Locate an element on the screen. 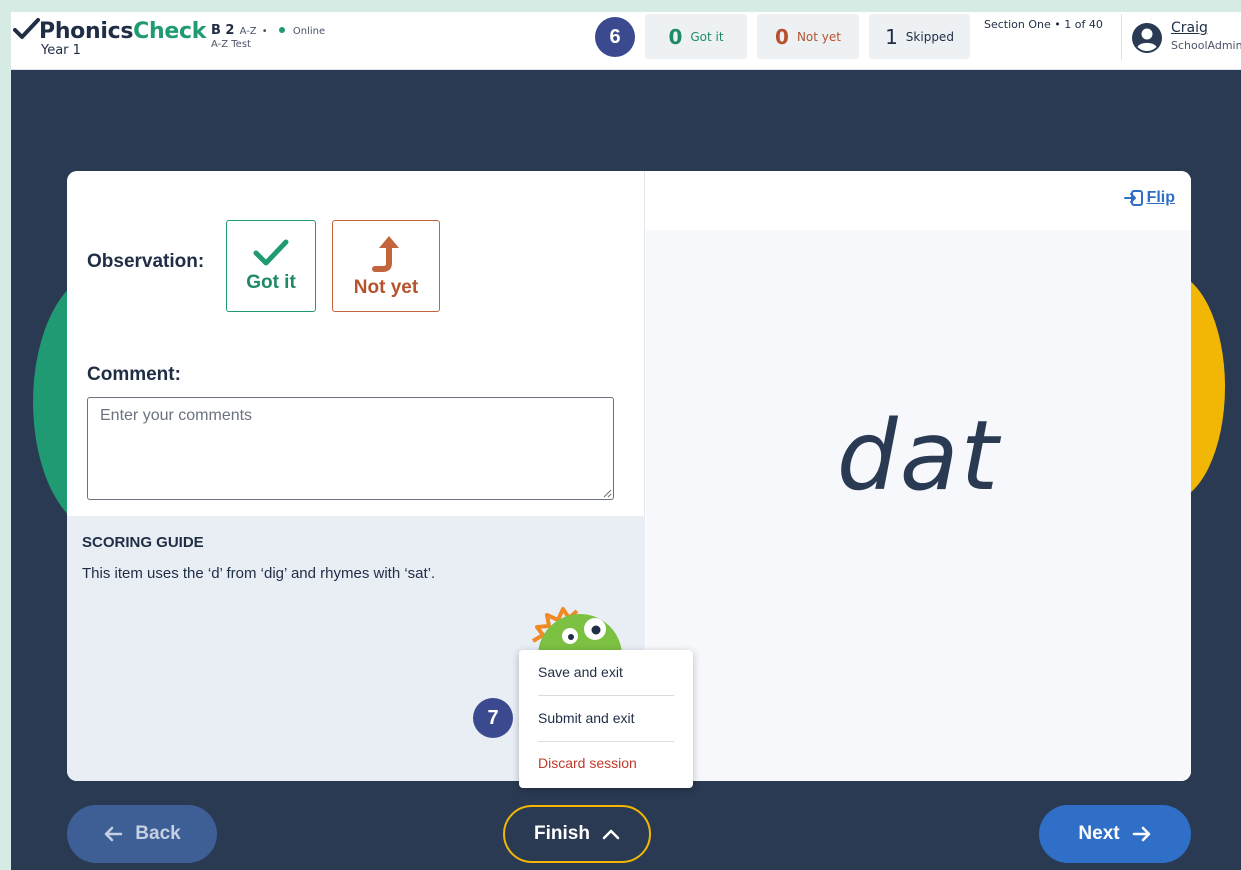 The image size is (1241, 870). skipped-count-value: 1 is located at coordinates (891, 36).